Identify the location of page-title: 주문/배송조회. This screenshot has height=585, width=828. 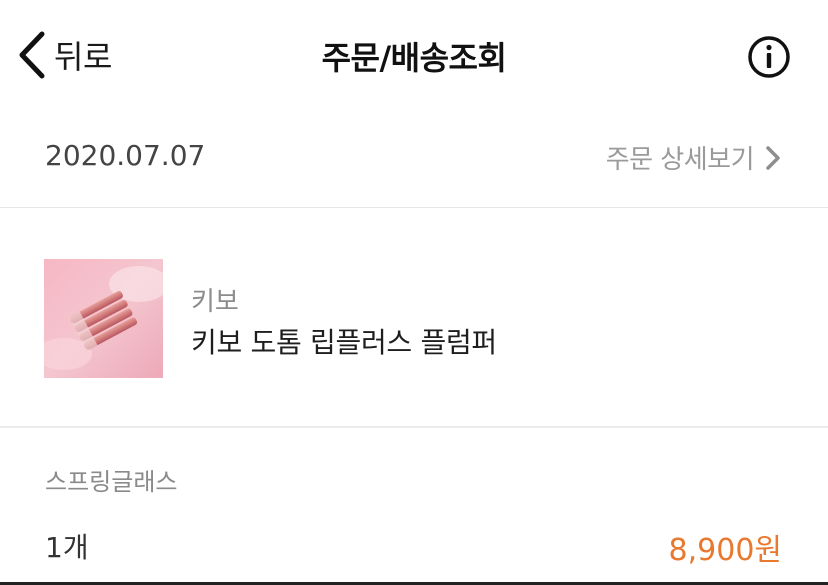
(414, 58).